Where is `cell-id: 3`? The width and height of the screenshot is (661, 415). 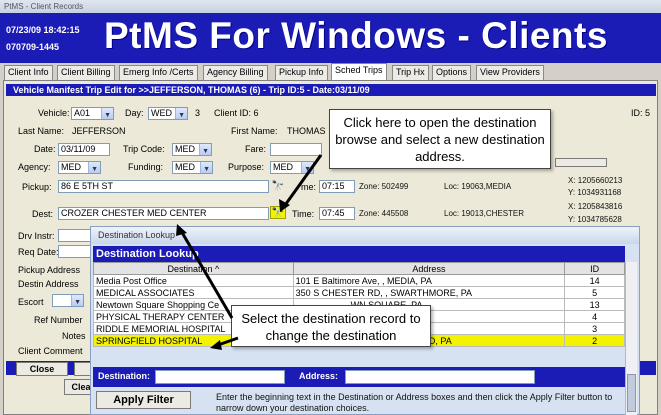 cell-id: 3 is located at coordinates (594, 328).